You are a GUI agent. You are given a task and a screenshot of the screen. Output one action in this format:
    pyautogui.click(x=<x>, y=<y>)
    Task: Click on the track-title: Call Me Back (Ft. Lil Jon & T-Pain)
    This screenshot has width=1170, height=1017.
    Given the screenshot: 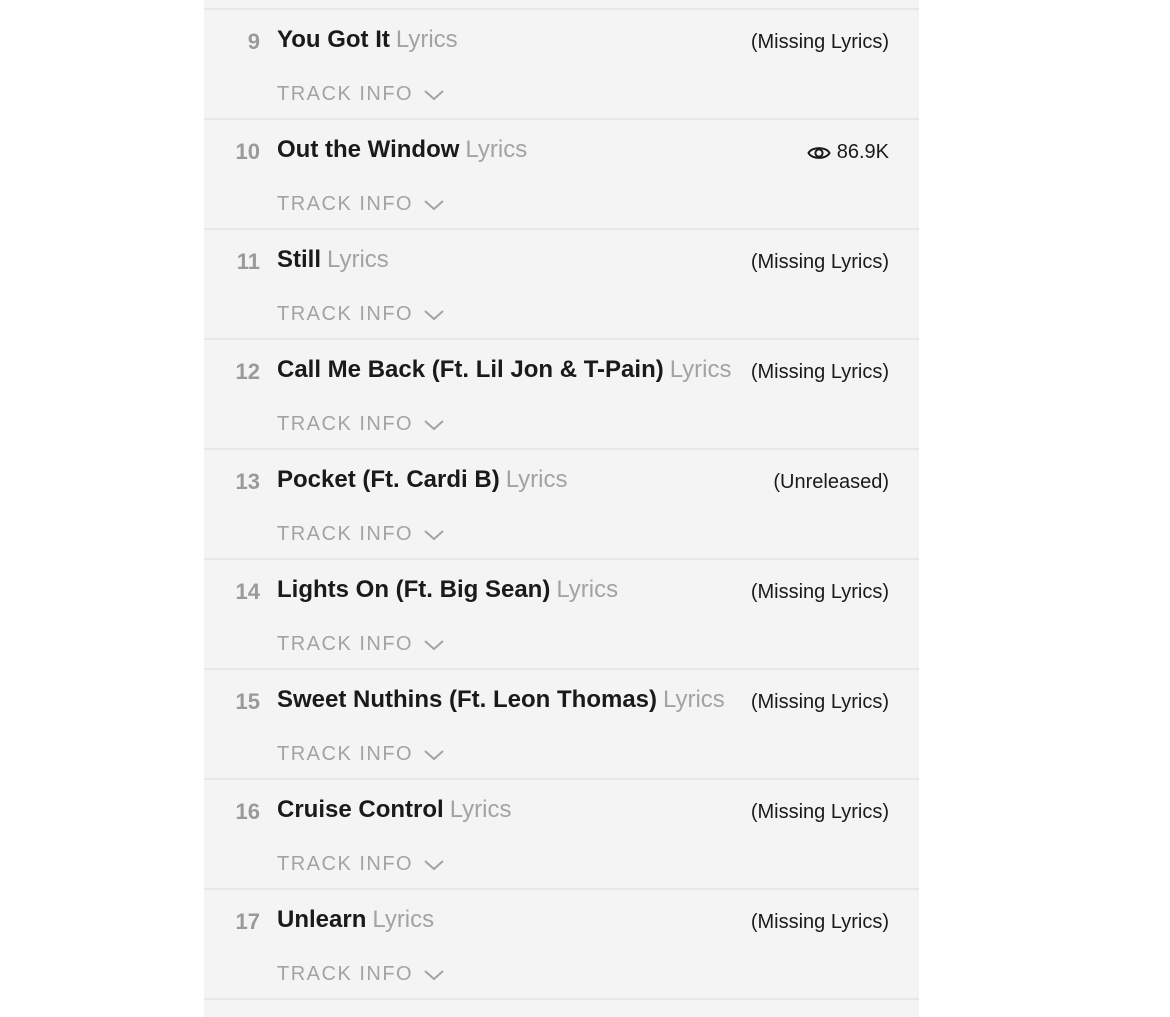 What is the action you would take?
    pyautogui.click(x=470, y=369)
    